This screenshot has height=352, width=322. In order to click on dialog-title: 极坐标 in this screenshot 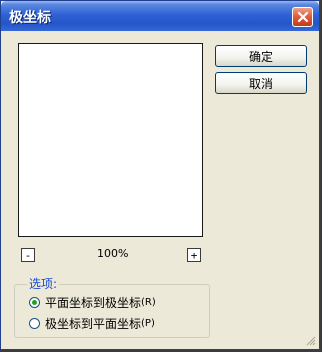, I will do `click(30, 18)`.